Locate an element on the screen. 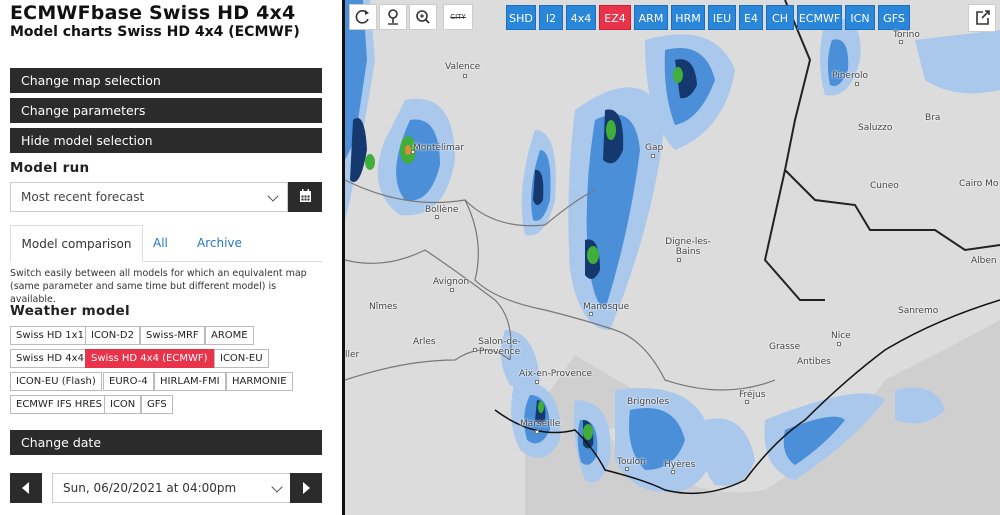 This screenshot has height=515, width=1000. calendar-button is located at coordinates (305, 197).